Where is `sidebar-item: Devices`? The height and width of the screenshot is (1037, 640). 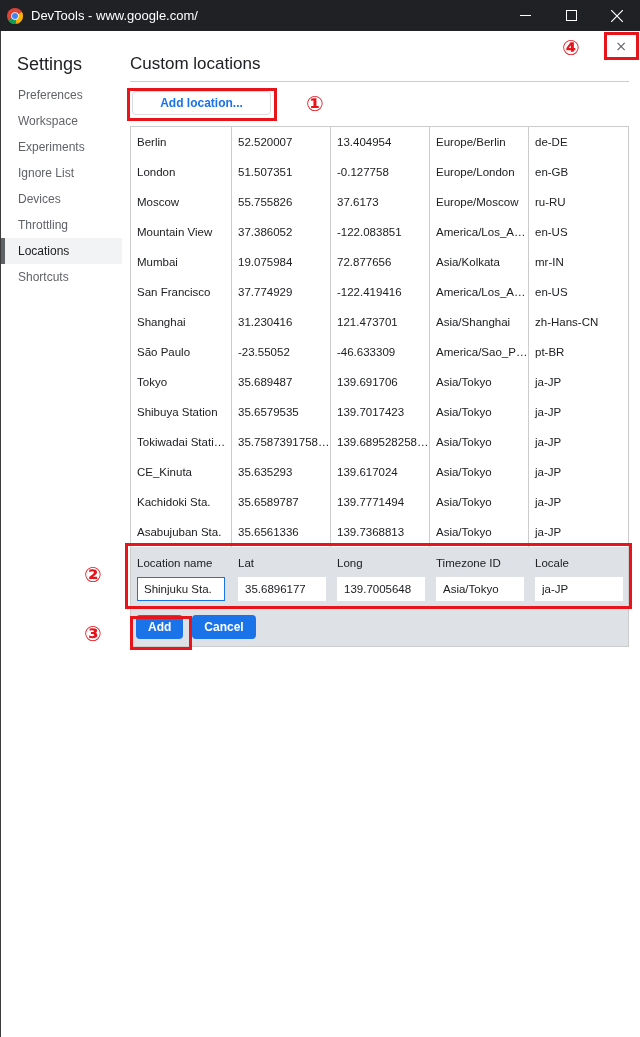
sidebar-item: Devices is located at coordinates (61, 199).